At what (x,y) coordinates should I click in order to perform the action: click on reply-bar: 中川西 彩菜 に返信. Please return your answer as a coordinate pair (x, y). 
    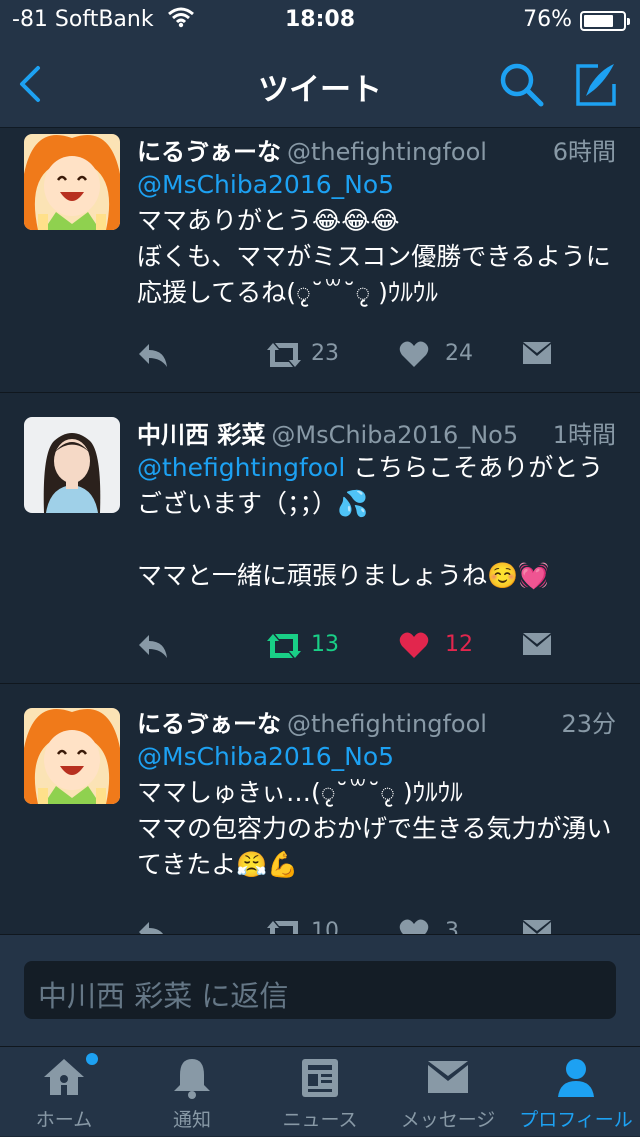
    Looking at the image, I should click on (320, 990).